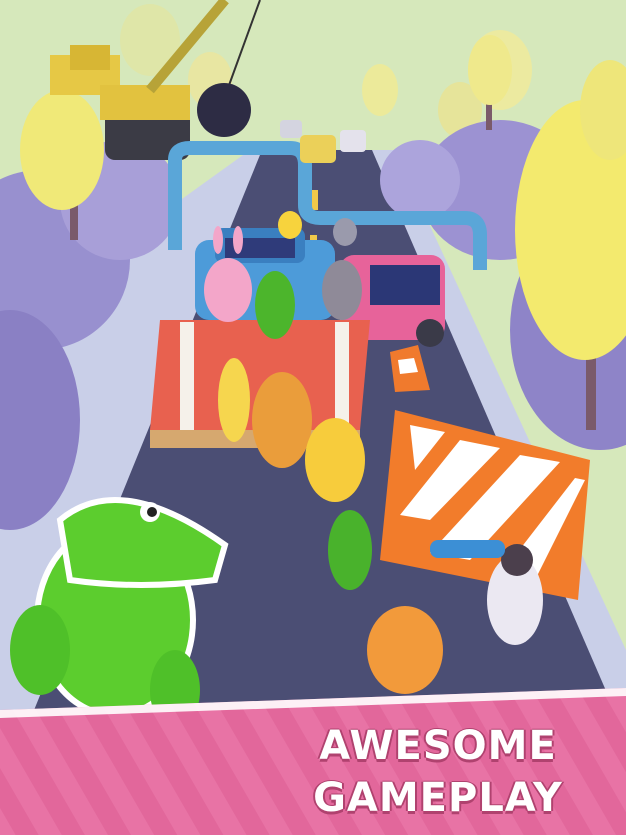 This screenshot has height=835, width=626. What do you see at coordinates (335, 460) in the screenshot?
I see `yellow-duck` at bounding box center [335, 460].